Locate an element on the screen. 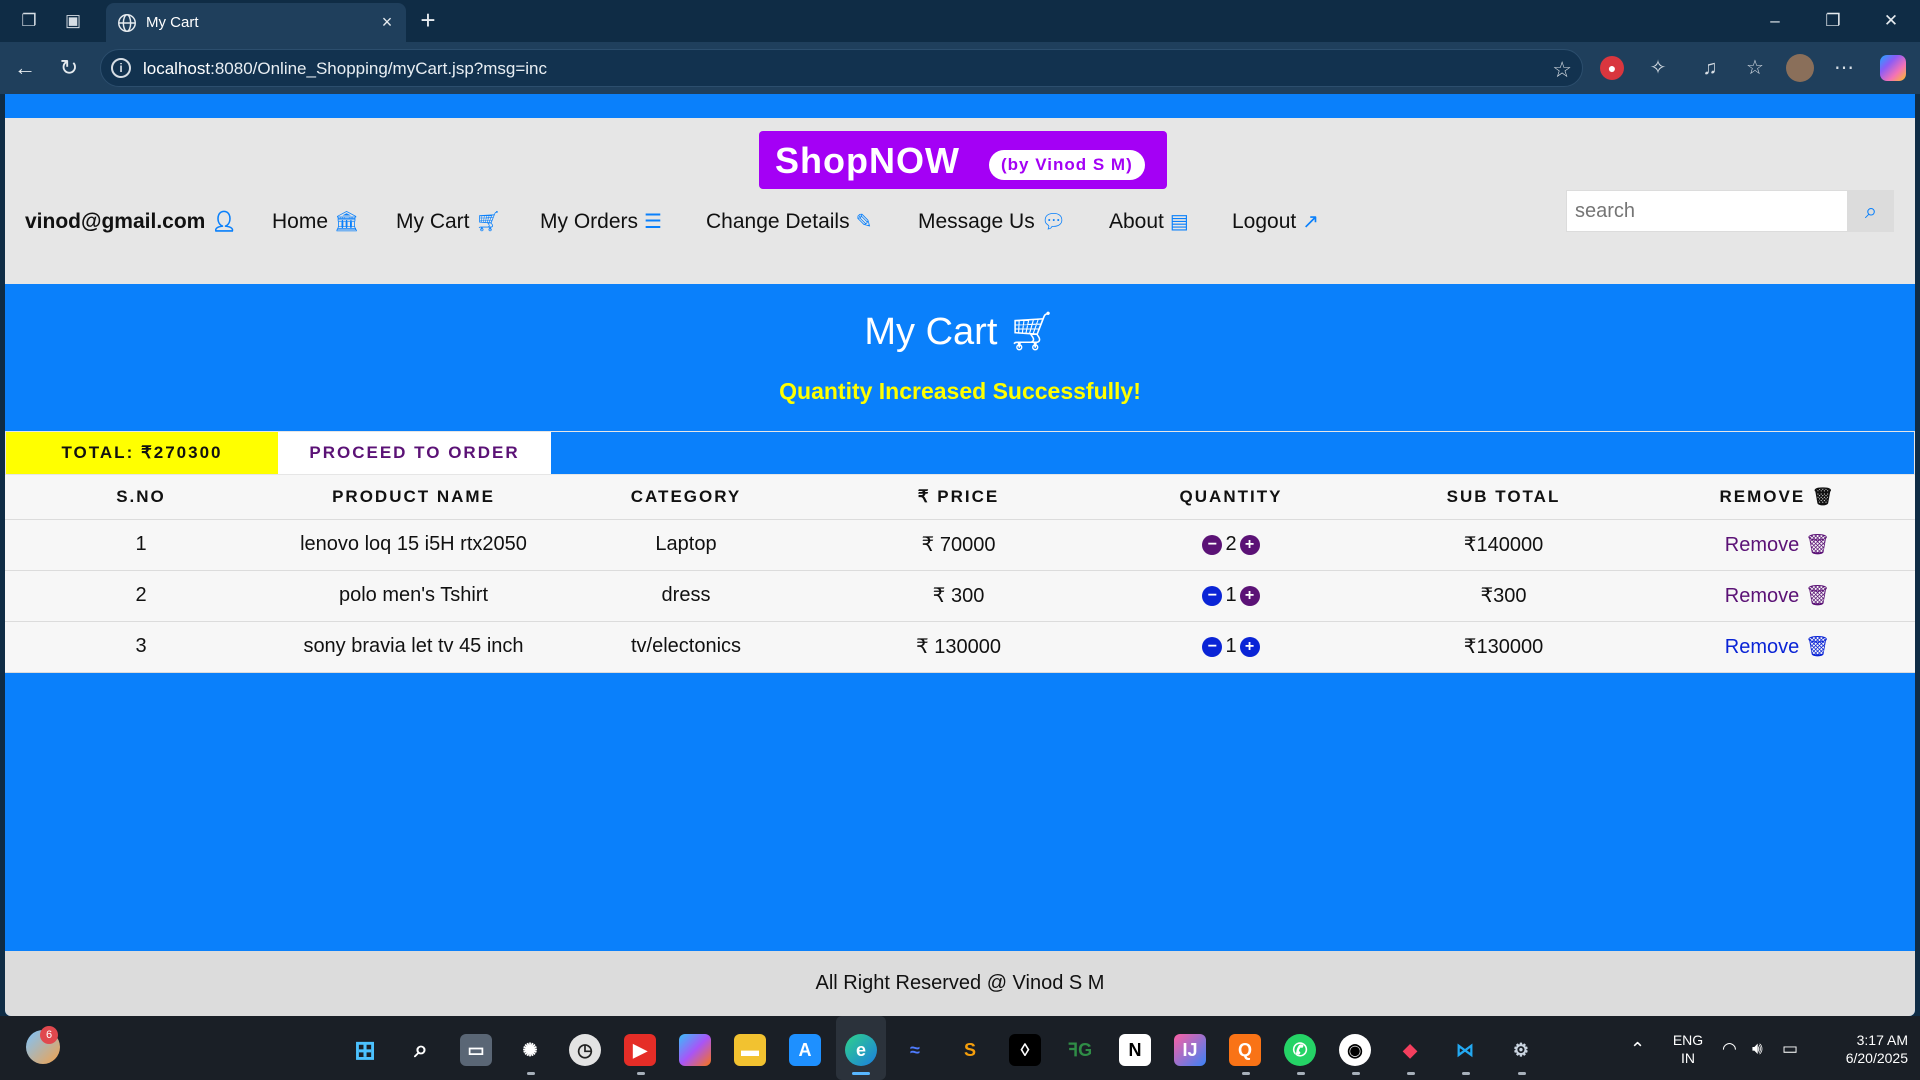 Image resolution: width=1920 pixels, height=1080 pixels. media-control-icon: ♫ is located at coordinates (1710, 68).